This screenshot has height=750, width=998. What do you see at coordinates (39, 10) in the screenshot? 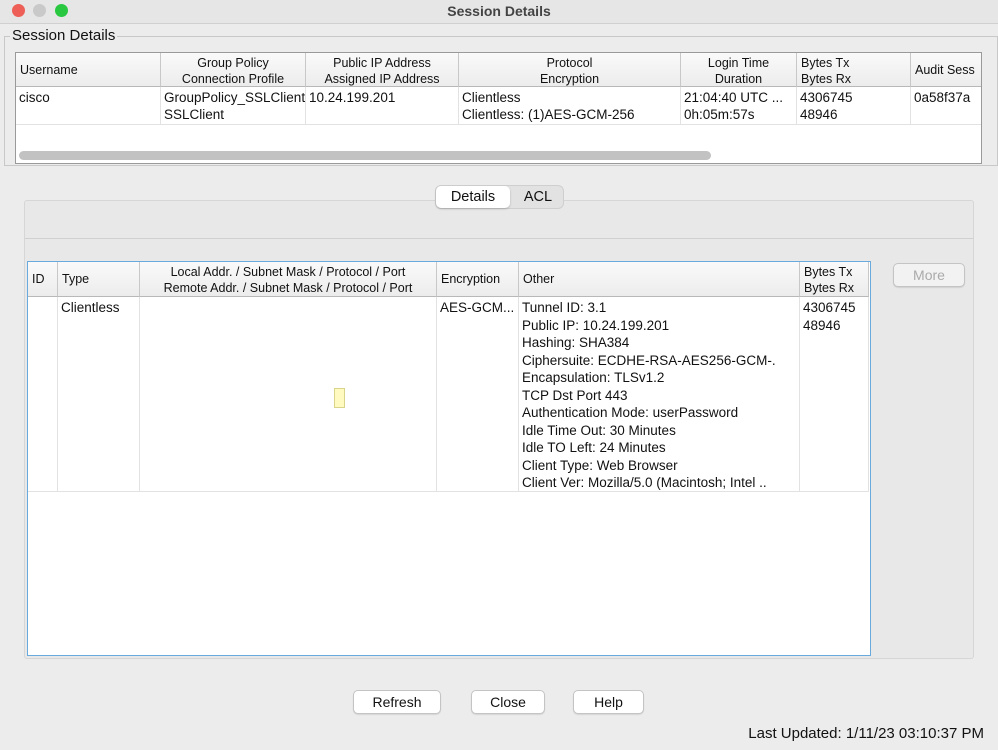
I see `minimize-window-icon` at bounding box center [39, 10].